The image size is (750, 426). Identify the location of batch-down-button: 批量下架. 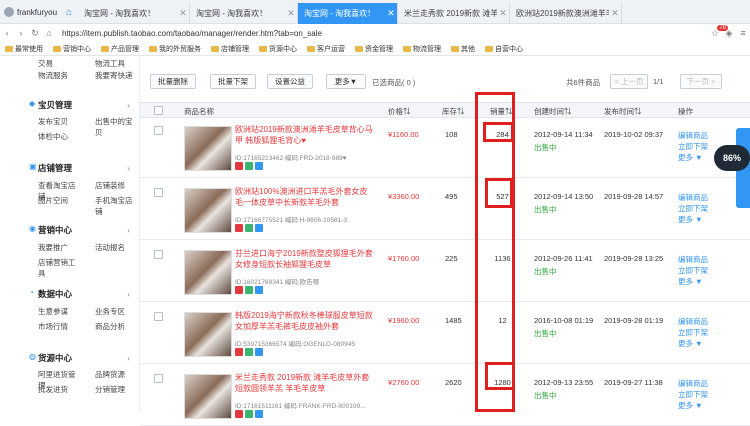
(233, 81).